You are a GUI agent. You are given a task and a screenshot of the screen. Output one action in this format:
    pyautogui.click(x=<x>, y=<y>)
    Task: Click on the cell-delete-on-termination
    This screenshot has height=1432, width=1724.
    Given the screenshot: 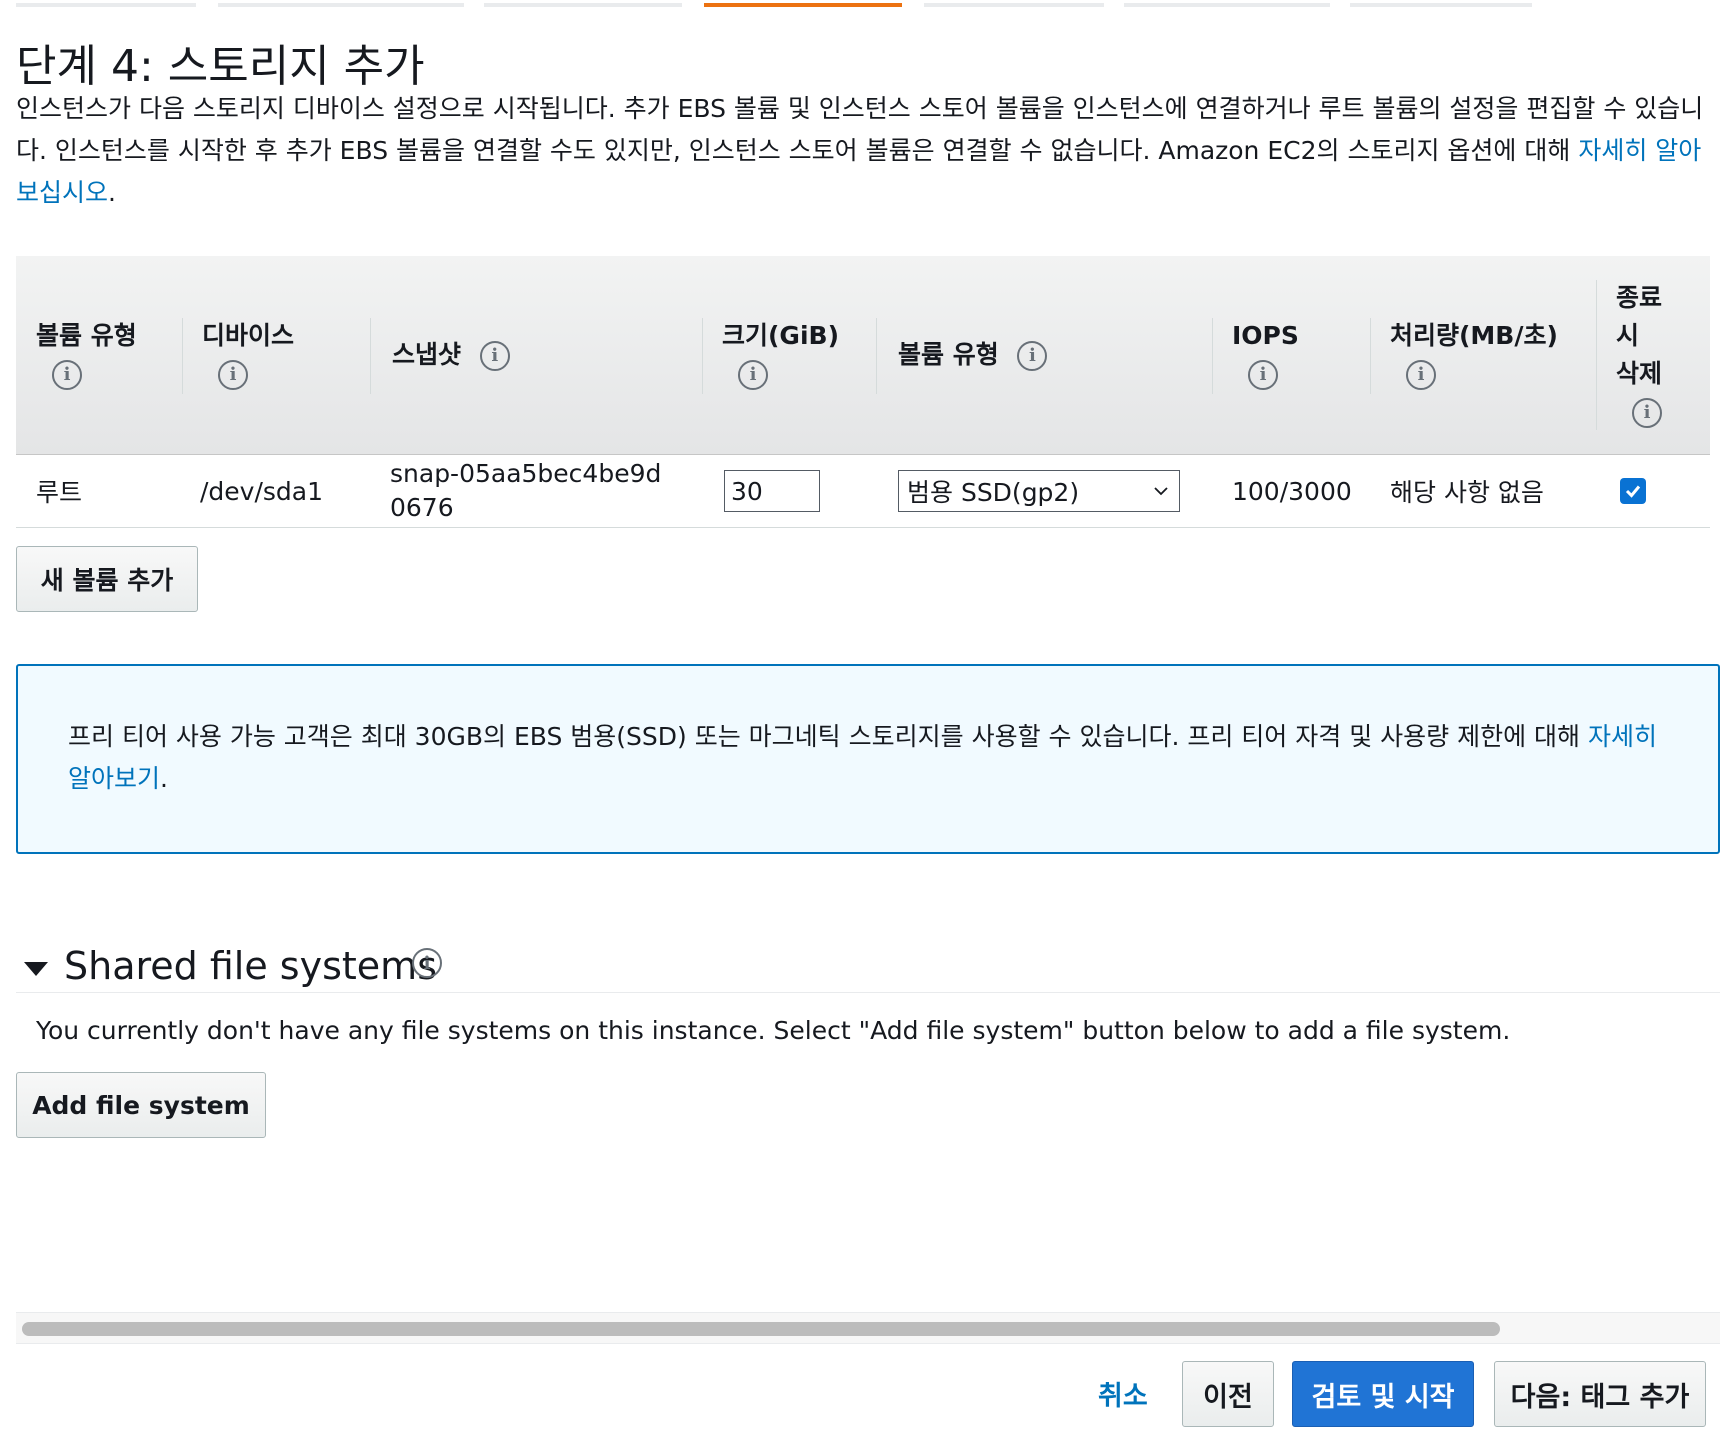 What is the action you would take?
    pyautogui.click(x=1633, y=491)
    